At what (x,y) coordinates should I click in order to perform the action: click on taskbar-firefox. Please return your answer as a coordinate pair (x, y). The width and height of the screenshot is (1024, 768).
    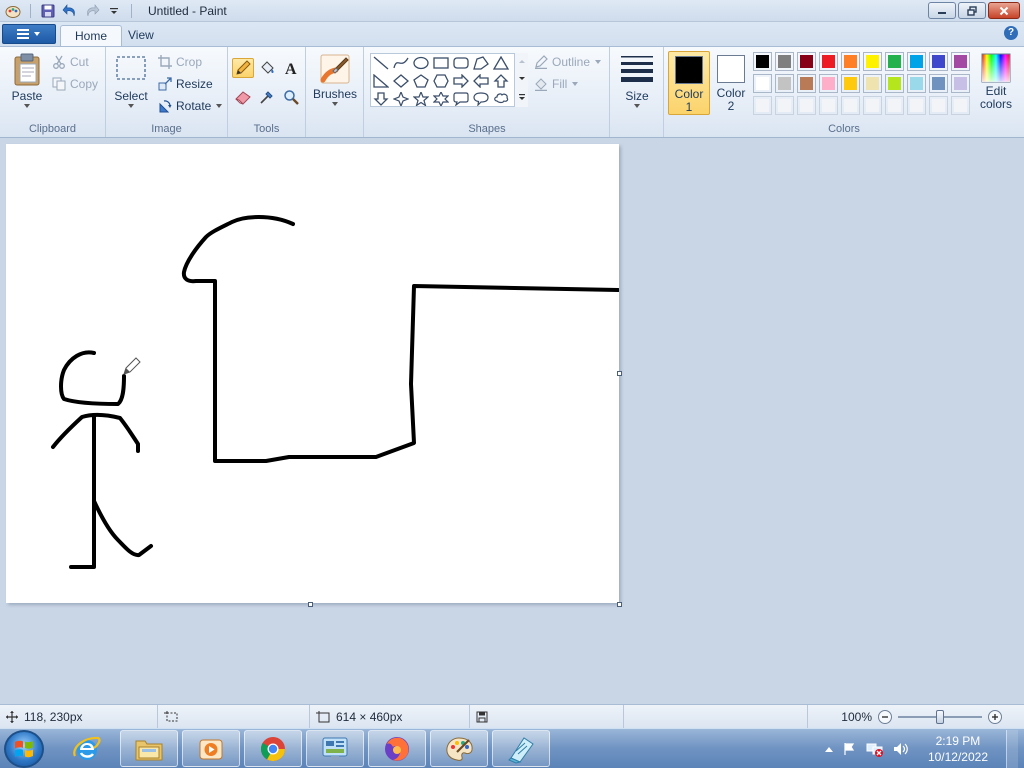
    Looking at the image, I should click on (397, 748).